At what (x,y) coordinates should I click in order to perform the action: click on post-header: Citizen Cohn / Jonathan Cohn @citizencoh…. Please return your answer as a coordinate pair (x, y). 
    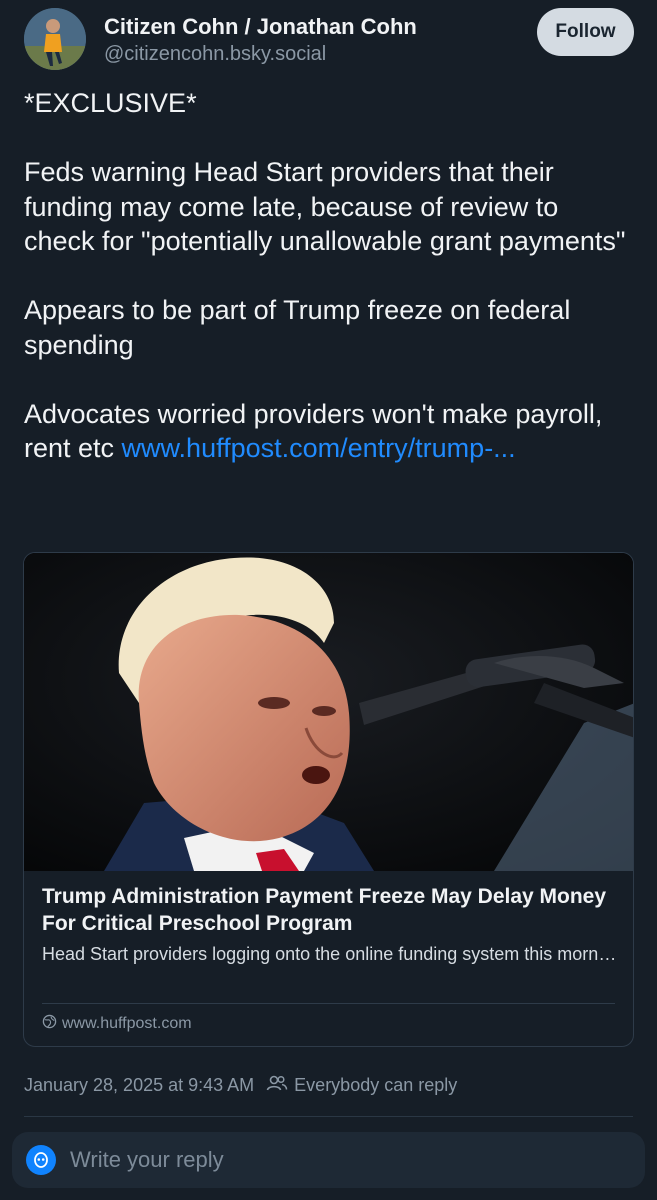
    Looking at the image, I should click on (329, 40).